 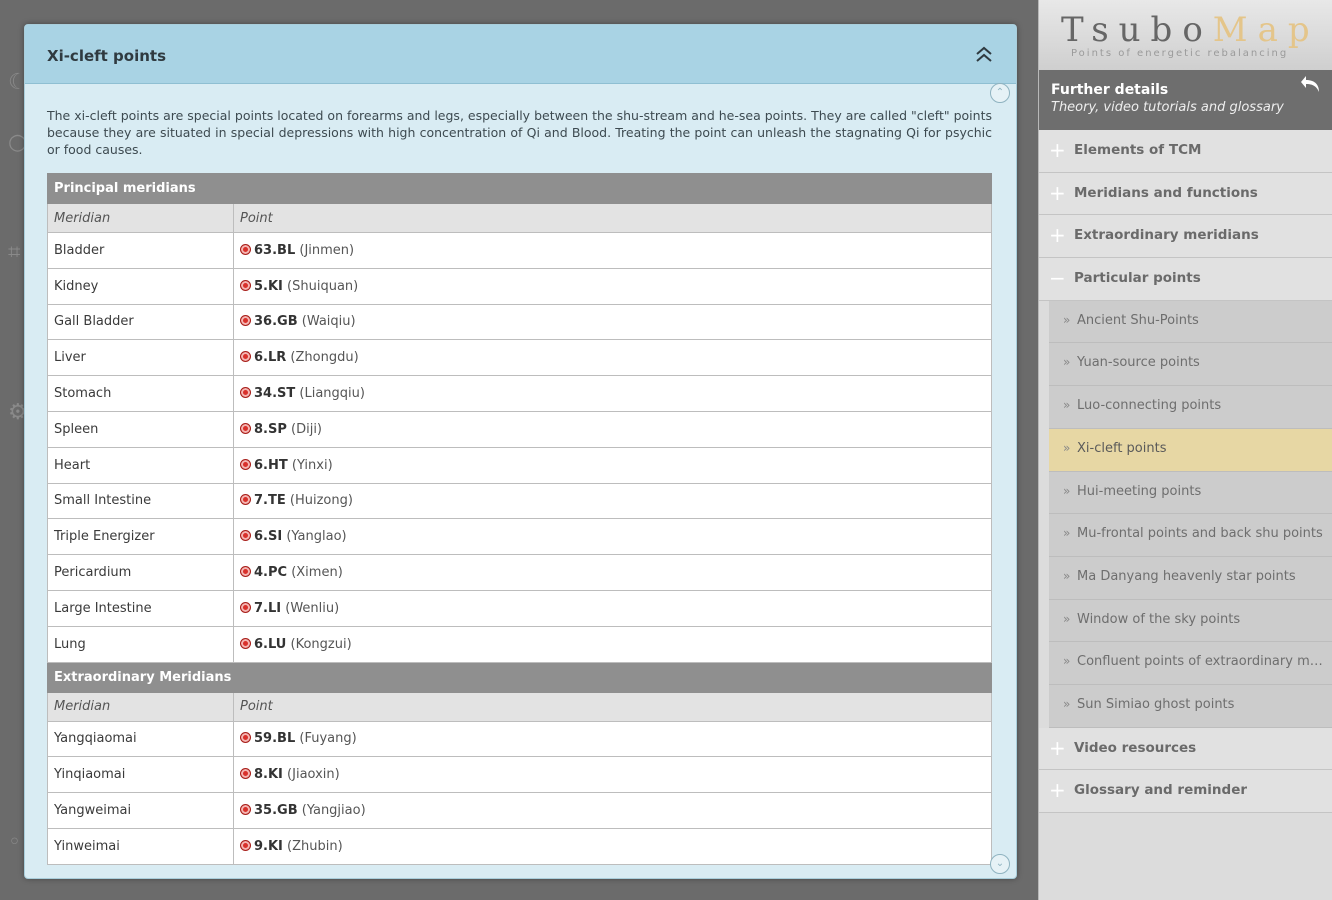 I want to click on table-row: Yangweimai 35.GB (Yangjiao), so click(x=519, y=810).